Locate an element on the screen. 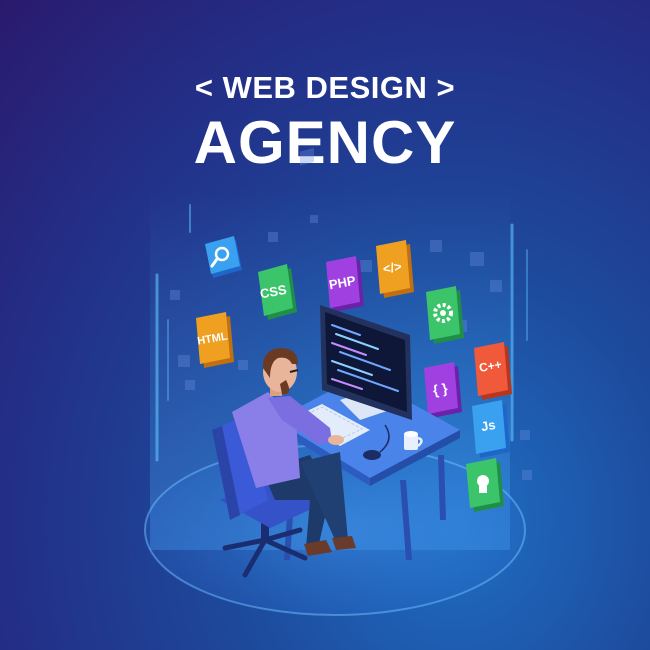  js-tile: Js is located at coordinates (491, 429).